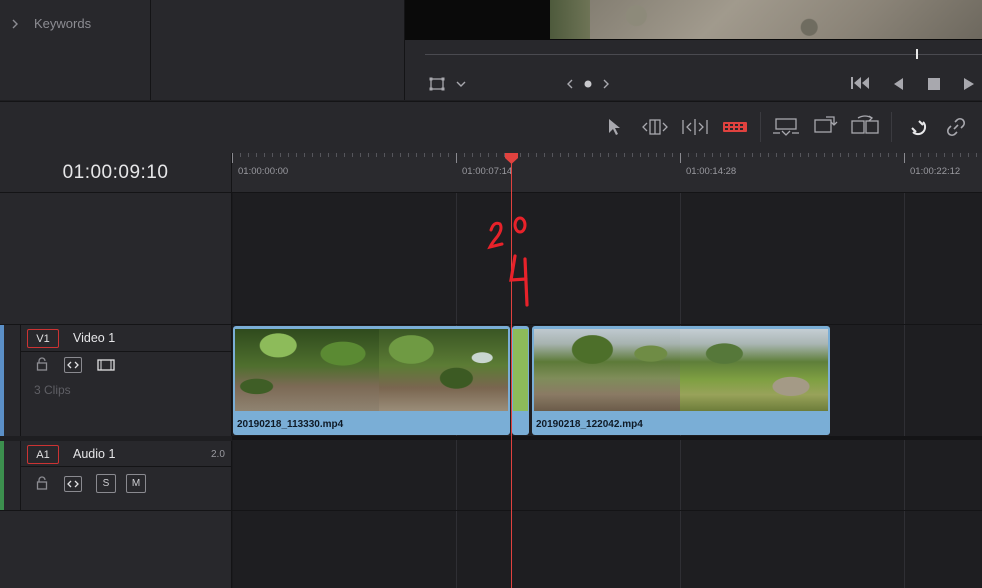 This screenshot has height=588, width=982. Describe the element at coordinates (437, 84) in the screenshot. I see `transform-icon` at that location.